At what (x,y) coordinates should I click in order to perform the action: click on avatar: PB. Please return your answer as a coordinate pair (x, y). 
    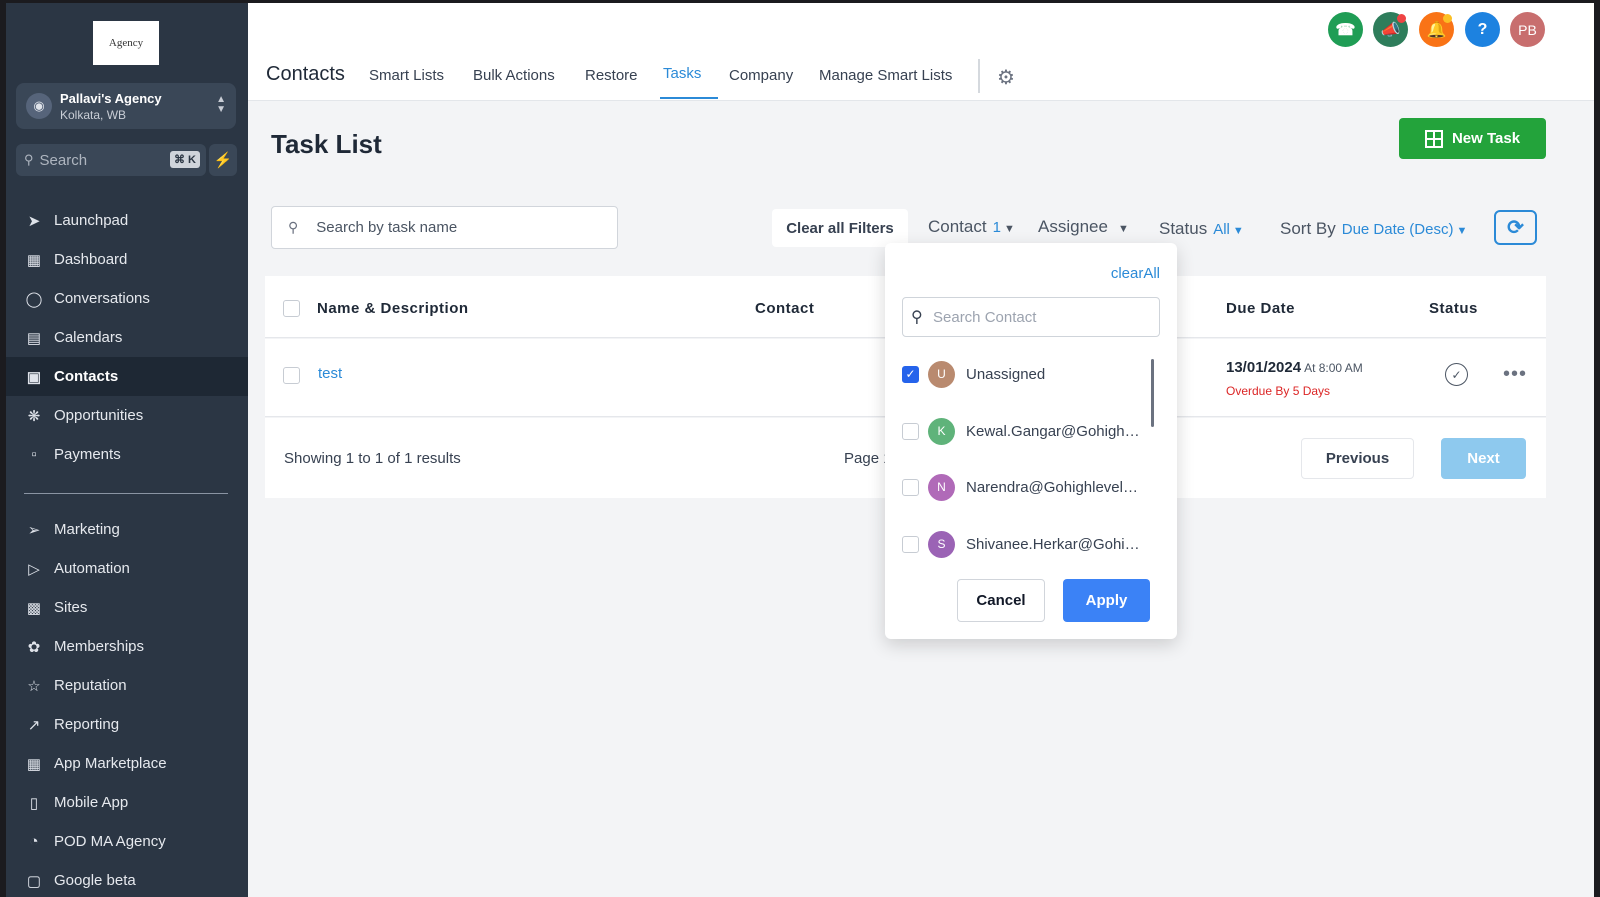
    Looking at the image, I should click on (1527, 29).